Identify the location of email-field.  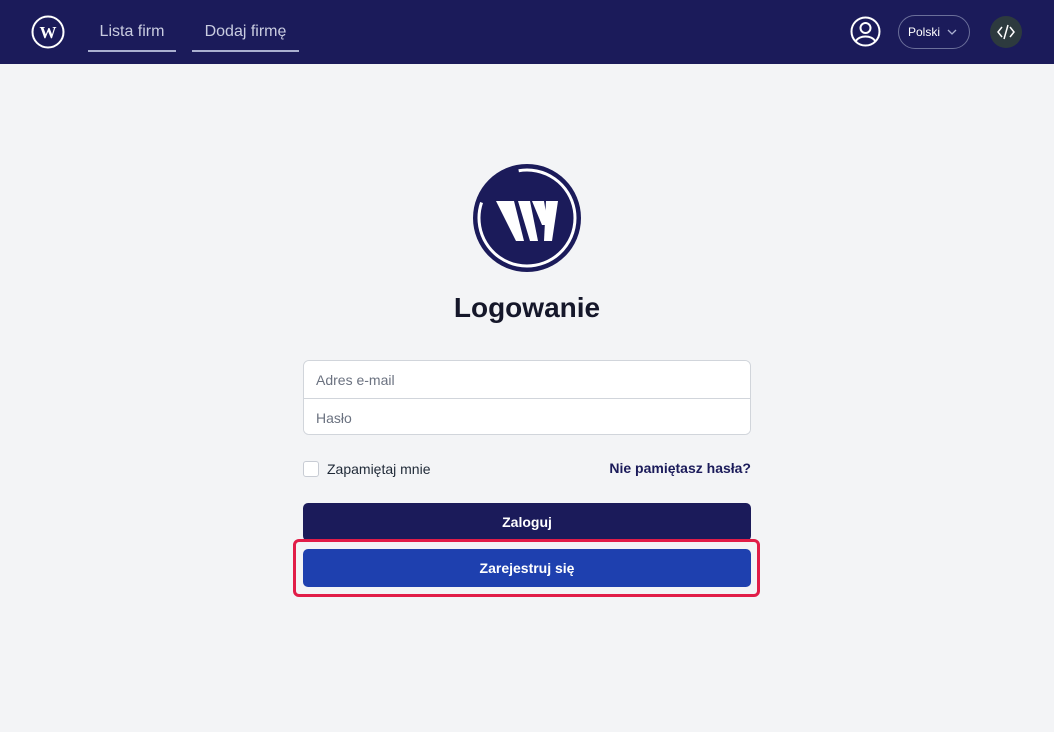
(527, 379).